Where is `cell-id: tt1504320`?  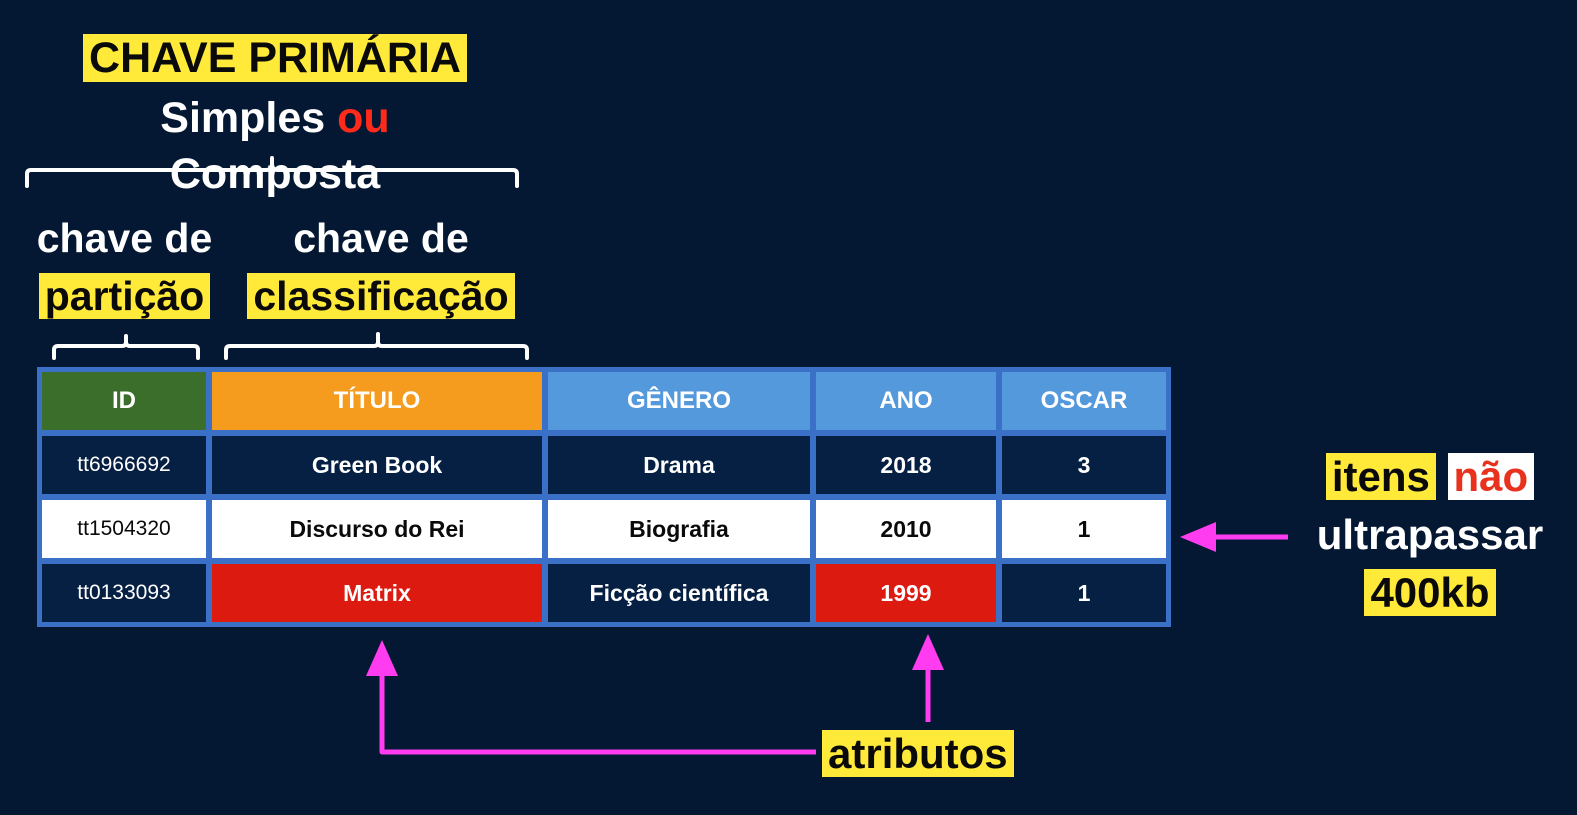 cell-id: tt1504320 is located at coordinates (124, 529).